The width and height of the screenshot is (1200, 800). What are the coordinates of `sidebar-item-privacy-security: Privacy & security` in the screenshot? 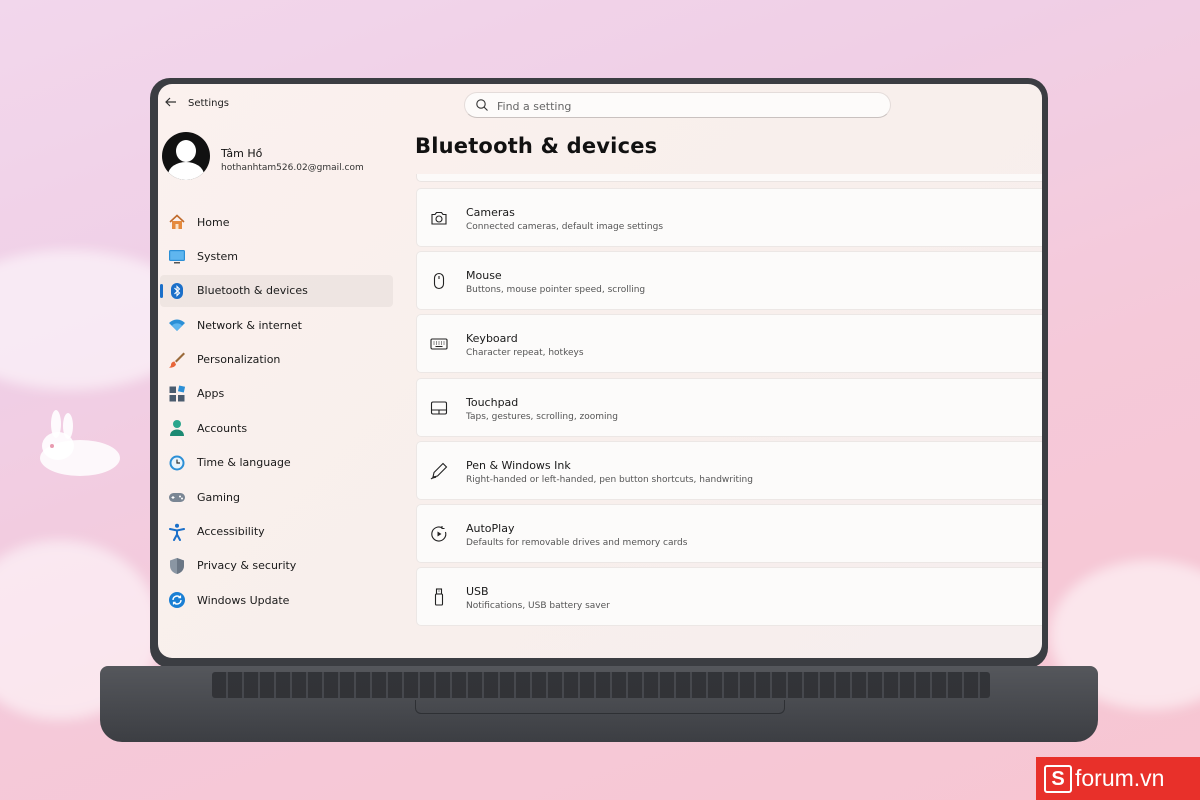 It's located at (276, 566).